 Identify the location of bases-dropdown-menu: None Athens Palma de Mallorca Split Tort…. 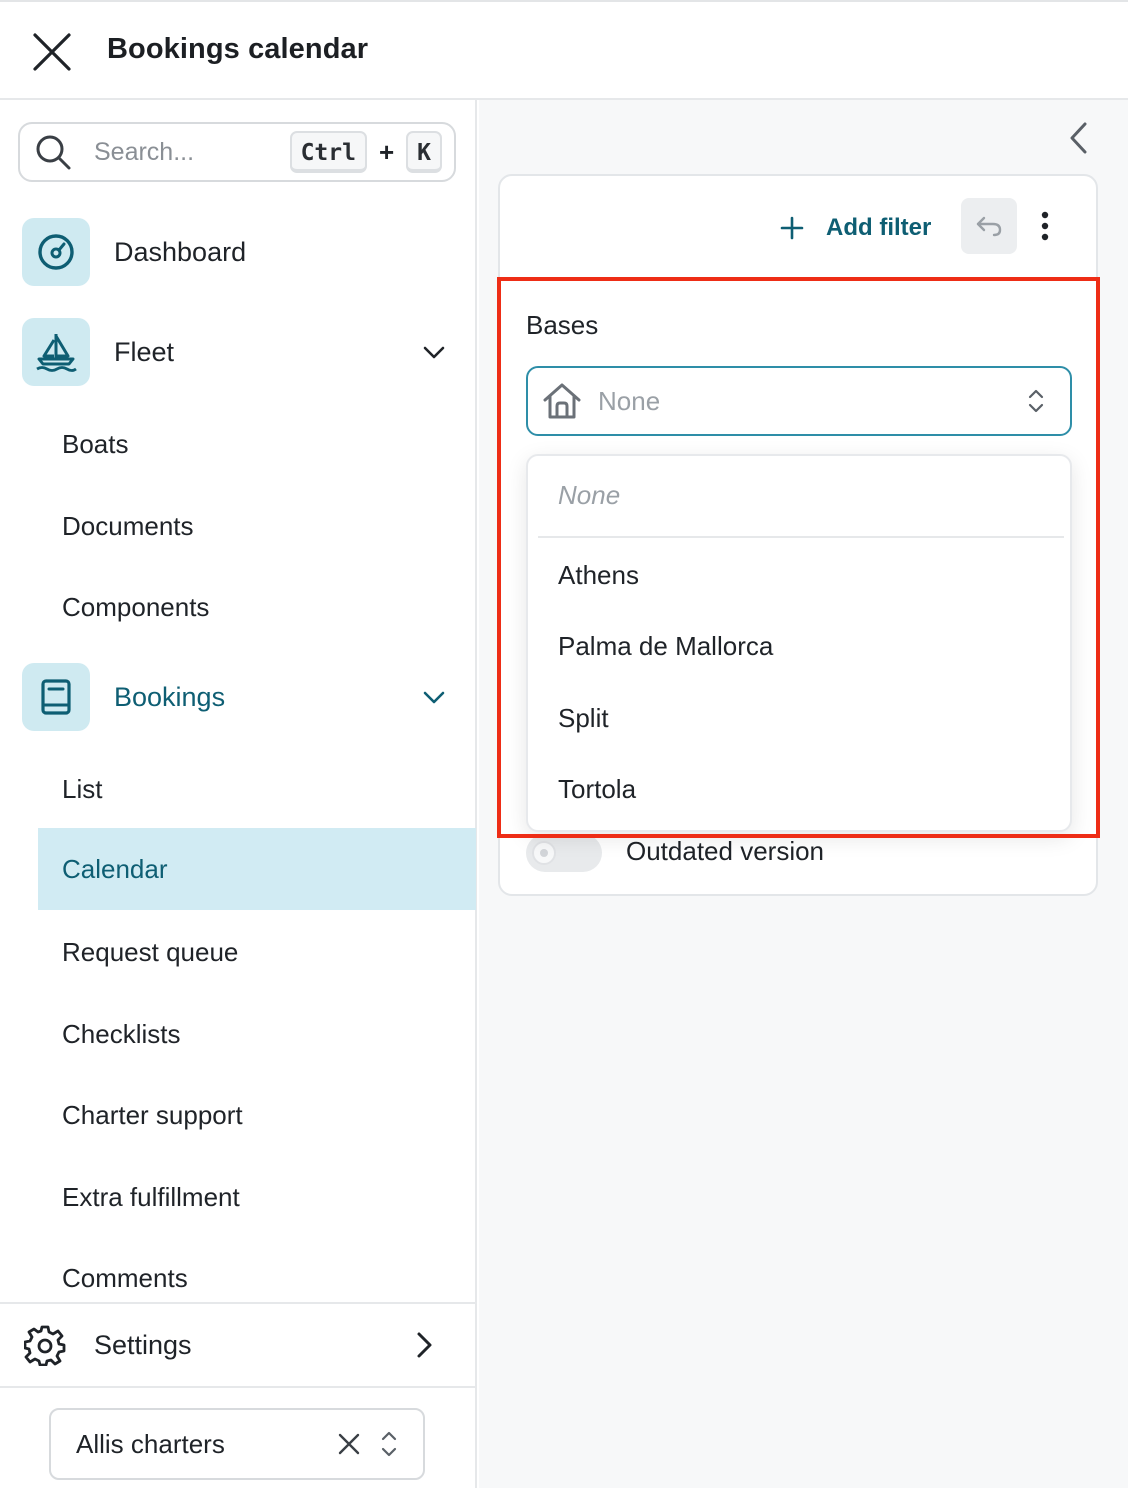
(799, 643).